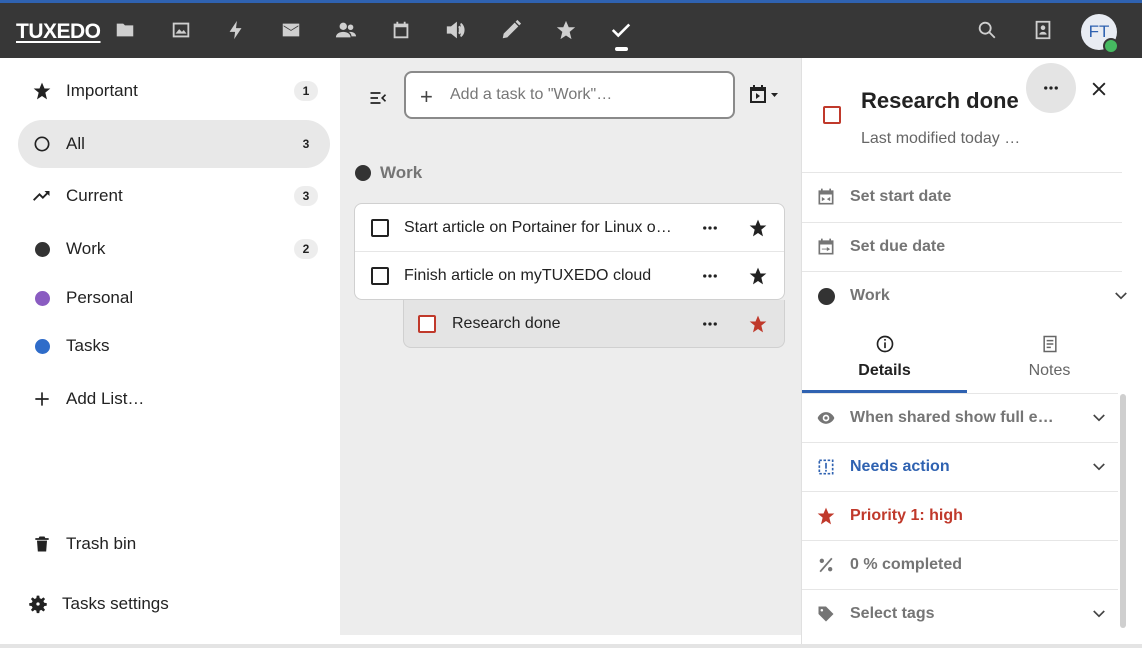  Describe the element at coordinates (826, 418) in the screenshot. I see `eye-icon` at that location.